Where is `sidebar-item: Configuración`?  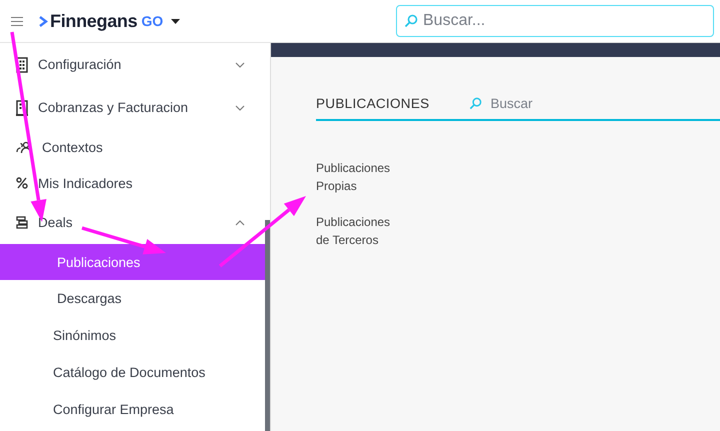 sidebar-item: Configuración is located at coordinates (132, 64).